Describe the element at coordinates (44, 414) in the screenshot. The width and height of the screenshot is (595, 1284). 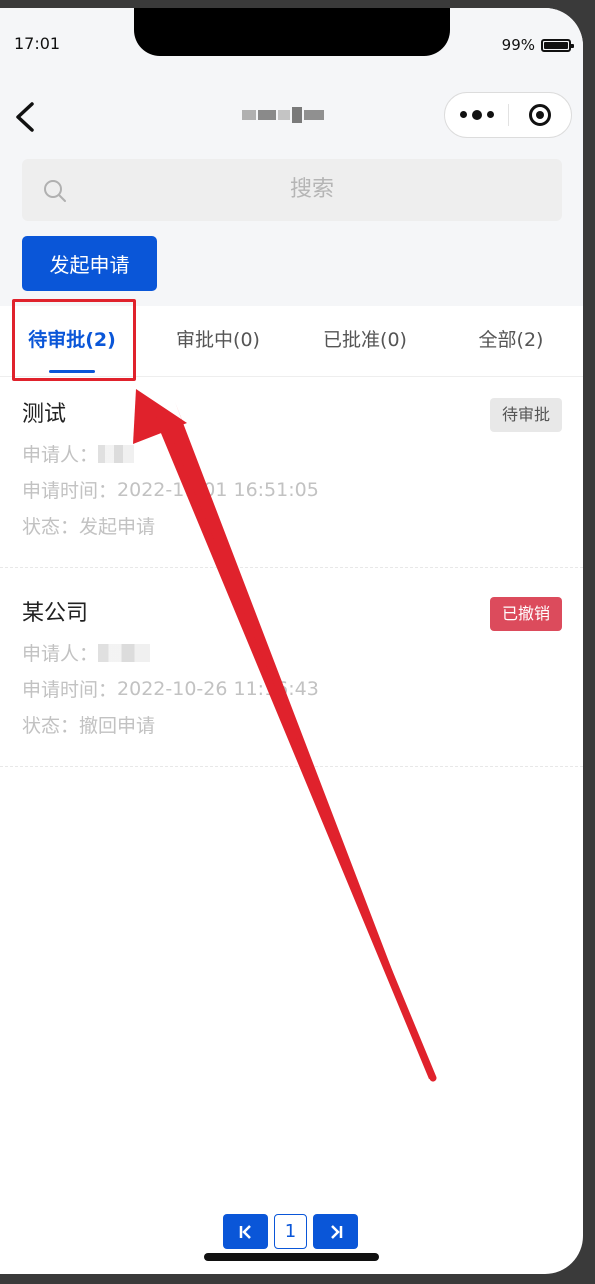
I see `record-title: 测试` at that location.